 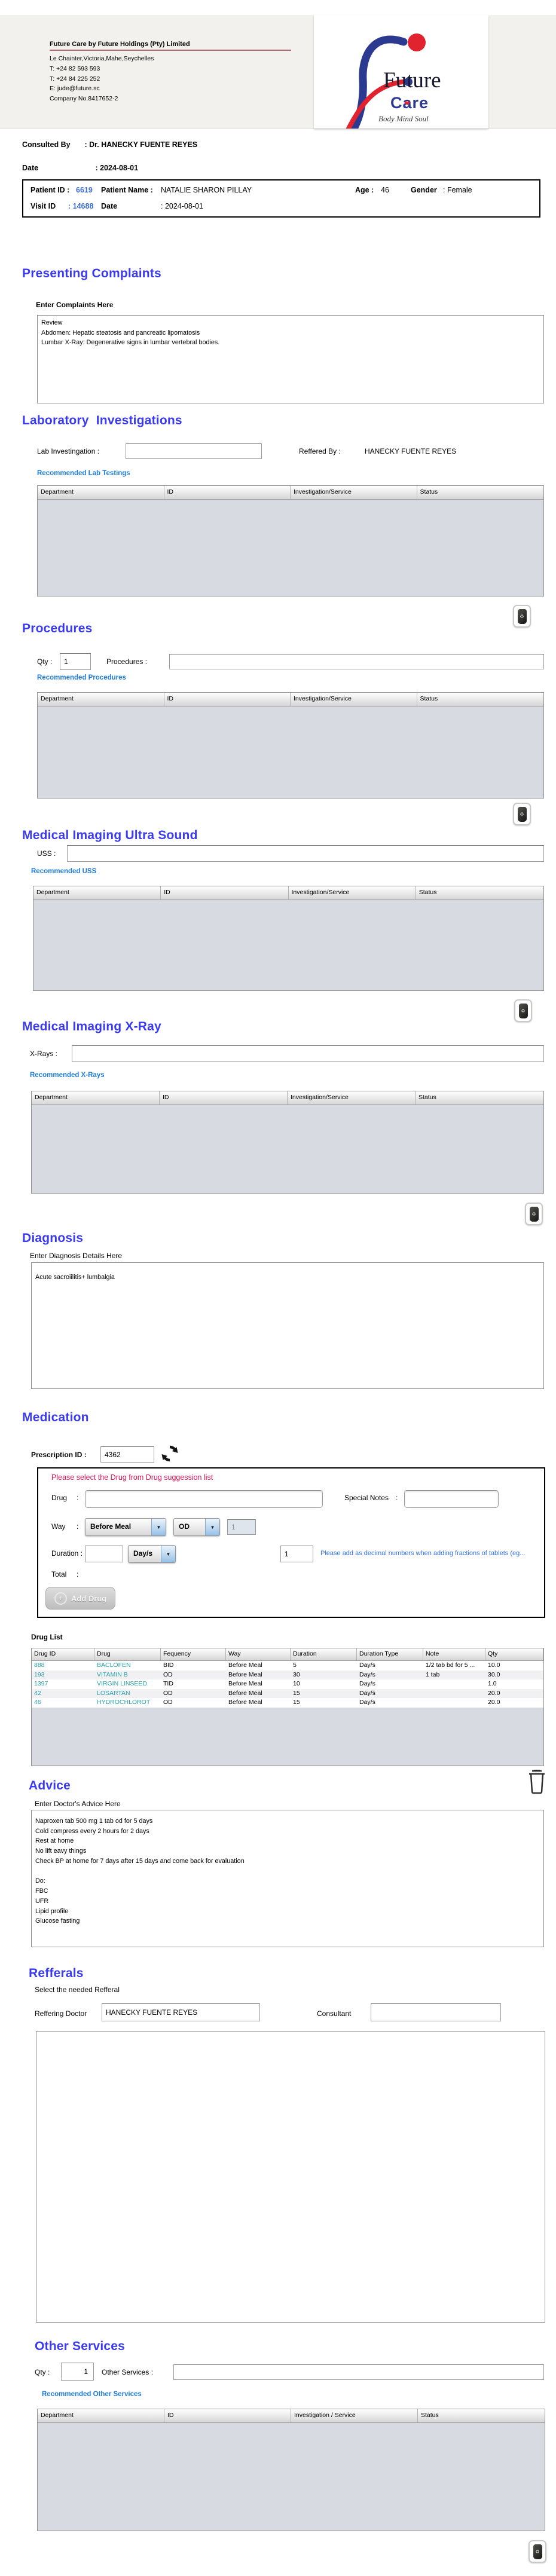 I want to click on gender-label: Gender, so click(x=424, y=190).